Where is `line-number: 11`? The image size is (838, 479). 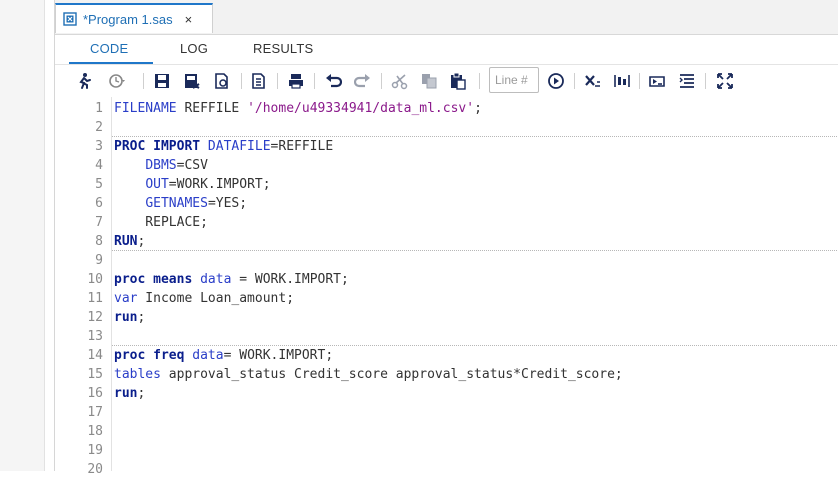
line-number: 11 is located at coordinates (95, 298).